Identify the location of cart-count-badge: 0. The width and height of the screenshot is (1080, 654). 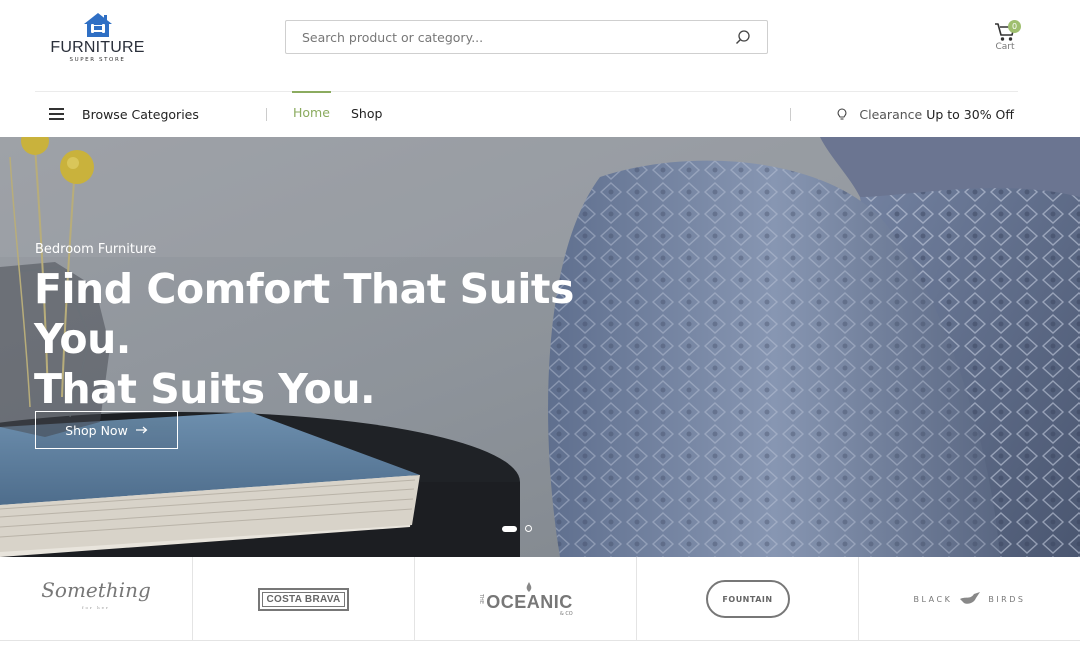
(1014, 26).